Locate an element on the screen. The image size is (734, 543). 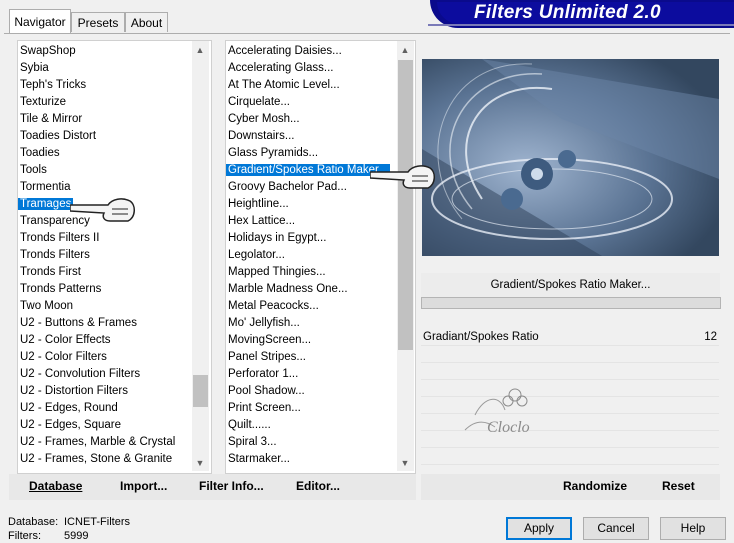
tab-presets: Presets is located at coordinates (98, 22).